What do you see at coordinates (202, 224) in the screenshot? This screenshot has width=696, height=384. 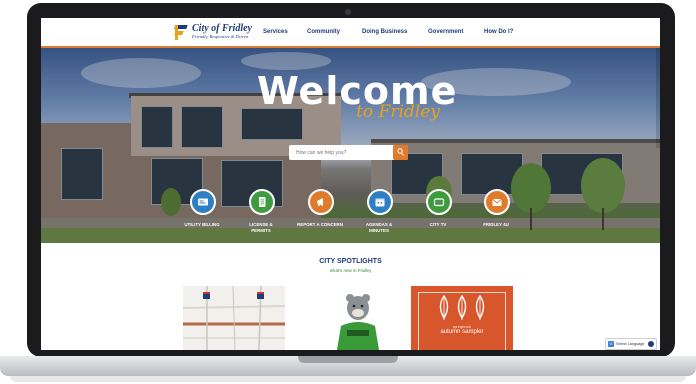 I see `quick-link-label: UTILITY BILLING` at bounding box center [202, 224].